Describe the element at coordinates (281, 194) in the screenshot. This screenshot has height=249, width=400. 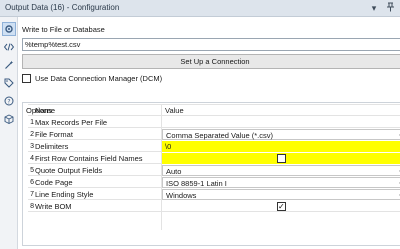
I see `line-ending-style-dropdown: Windows ⌄` at that location.